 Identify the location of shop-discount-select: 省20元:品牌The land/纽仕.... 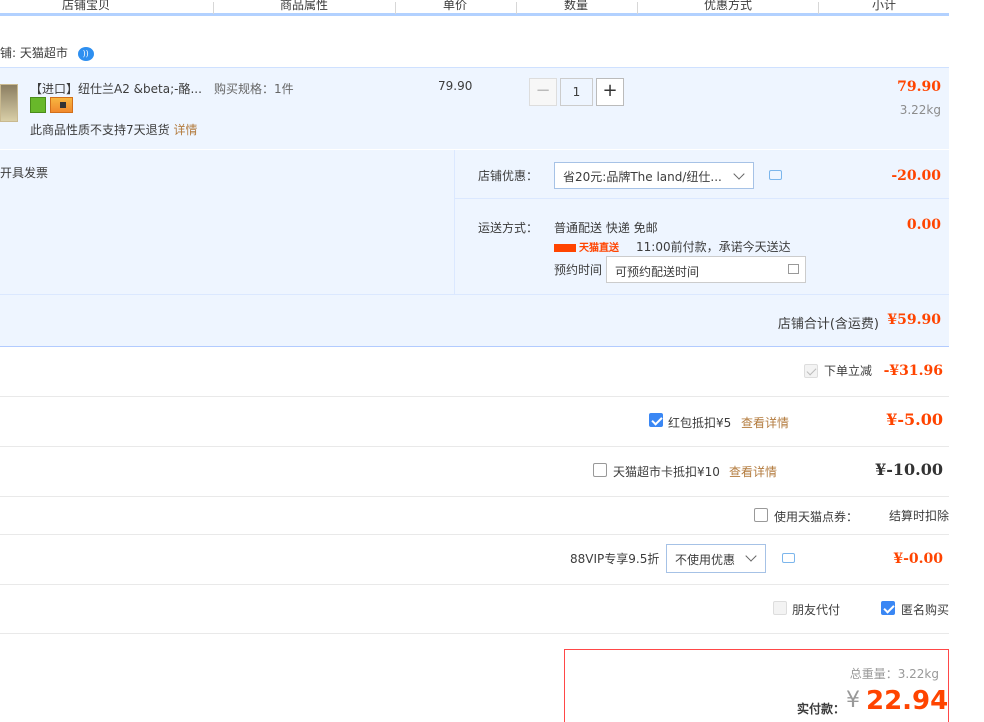
(654, 175).